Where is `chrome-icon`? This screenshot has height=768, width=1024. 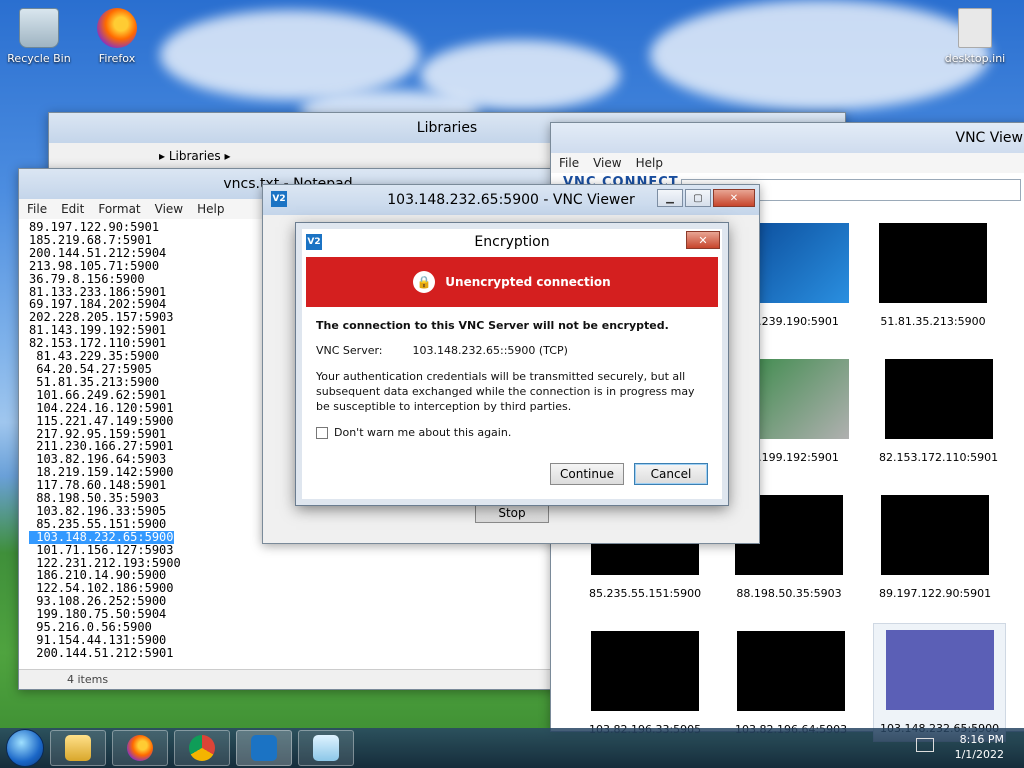 chrome-icon is located at coordinates (202, 748).